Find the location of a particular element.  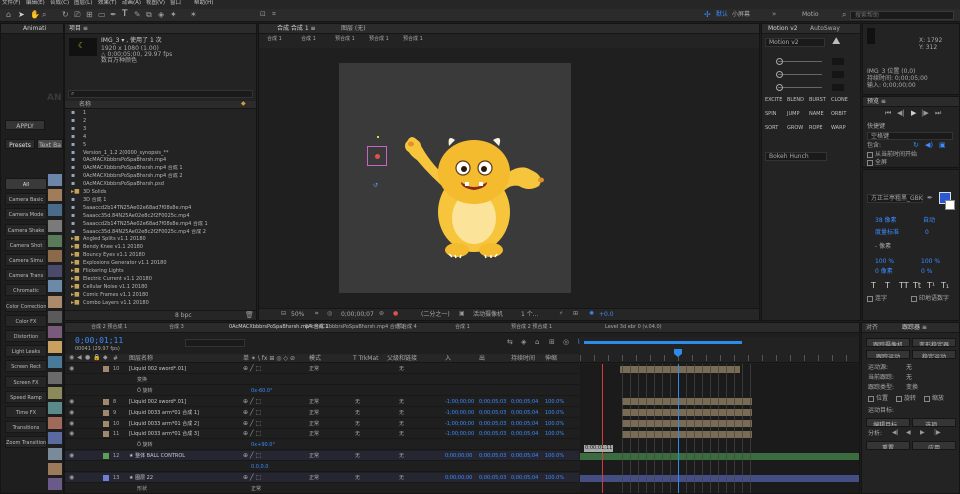

col-layer-name: 图层名称 is located at coordinates (141, 359).